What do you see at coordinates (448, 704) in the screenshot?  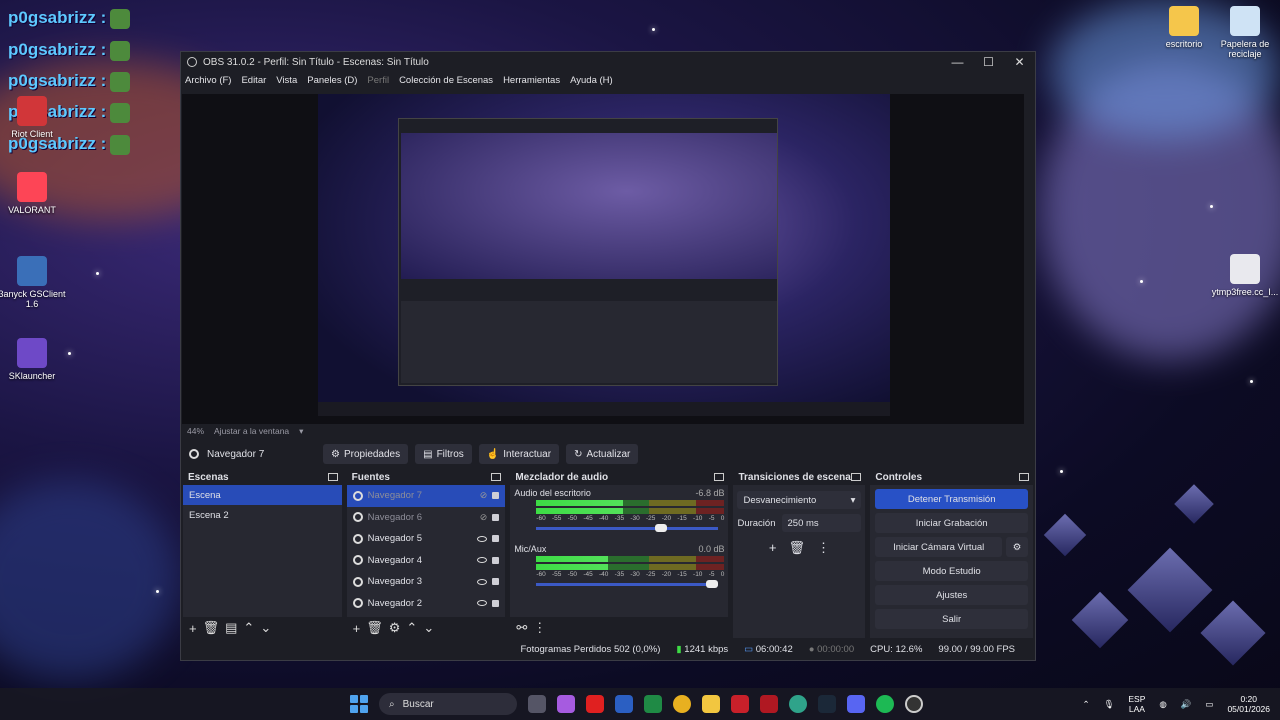 I see `taskbar-search: ⌕ Buscar` at bounding box center [448, 704].